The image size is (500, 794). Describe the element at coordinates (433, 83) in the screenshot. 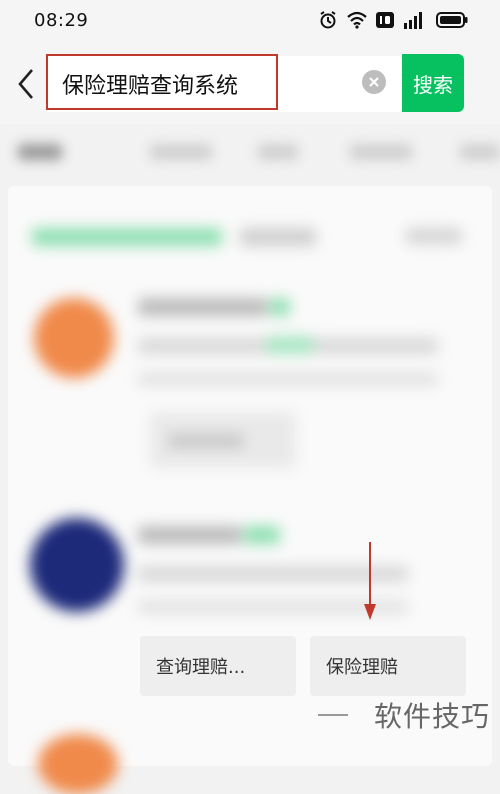

I see `search-button: 搜索` at that location.